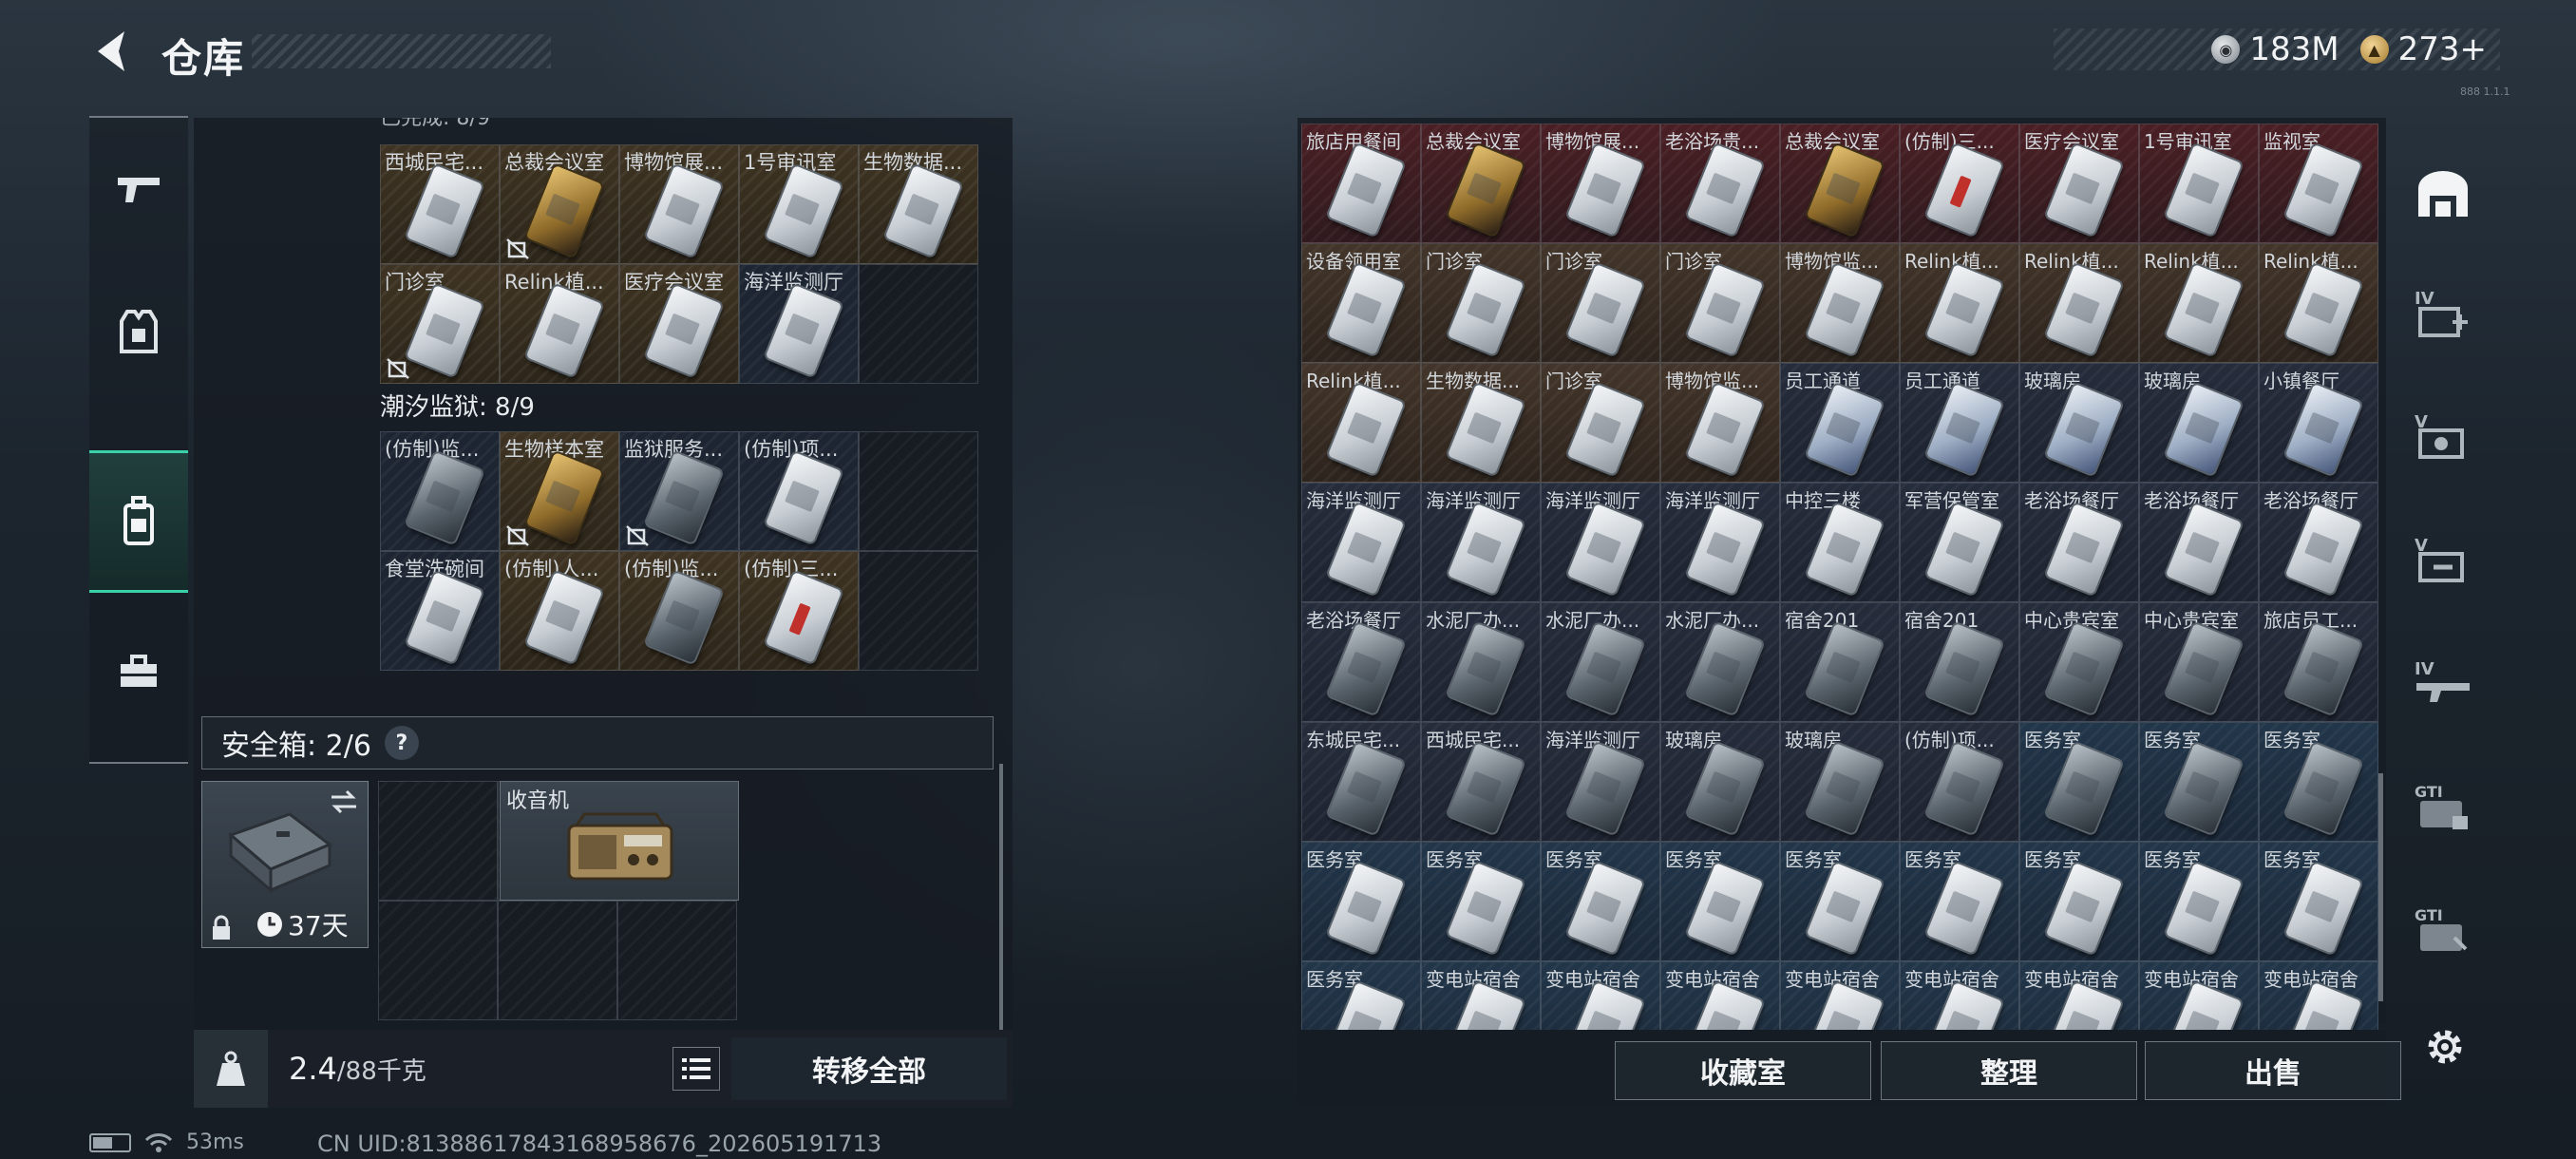 The height and width of the screenshot is (1159, 2576). Describe the element at coordinates (1959, 542) in the screenshot. I see `inventory-item: 军营保管室` at that location.